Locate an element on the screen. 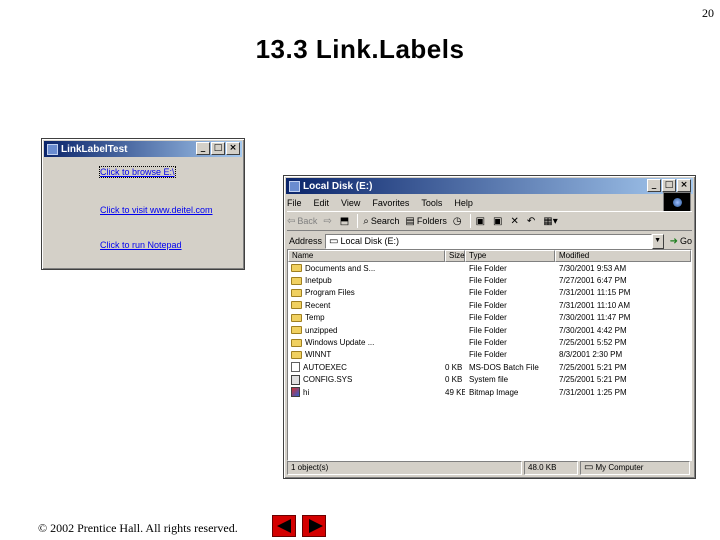  forward-arrow-icon: ⇨ is located at coordinates (327, 221).